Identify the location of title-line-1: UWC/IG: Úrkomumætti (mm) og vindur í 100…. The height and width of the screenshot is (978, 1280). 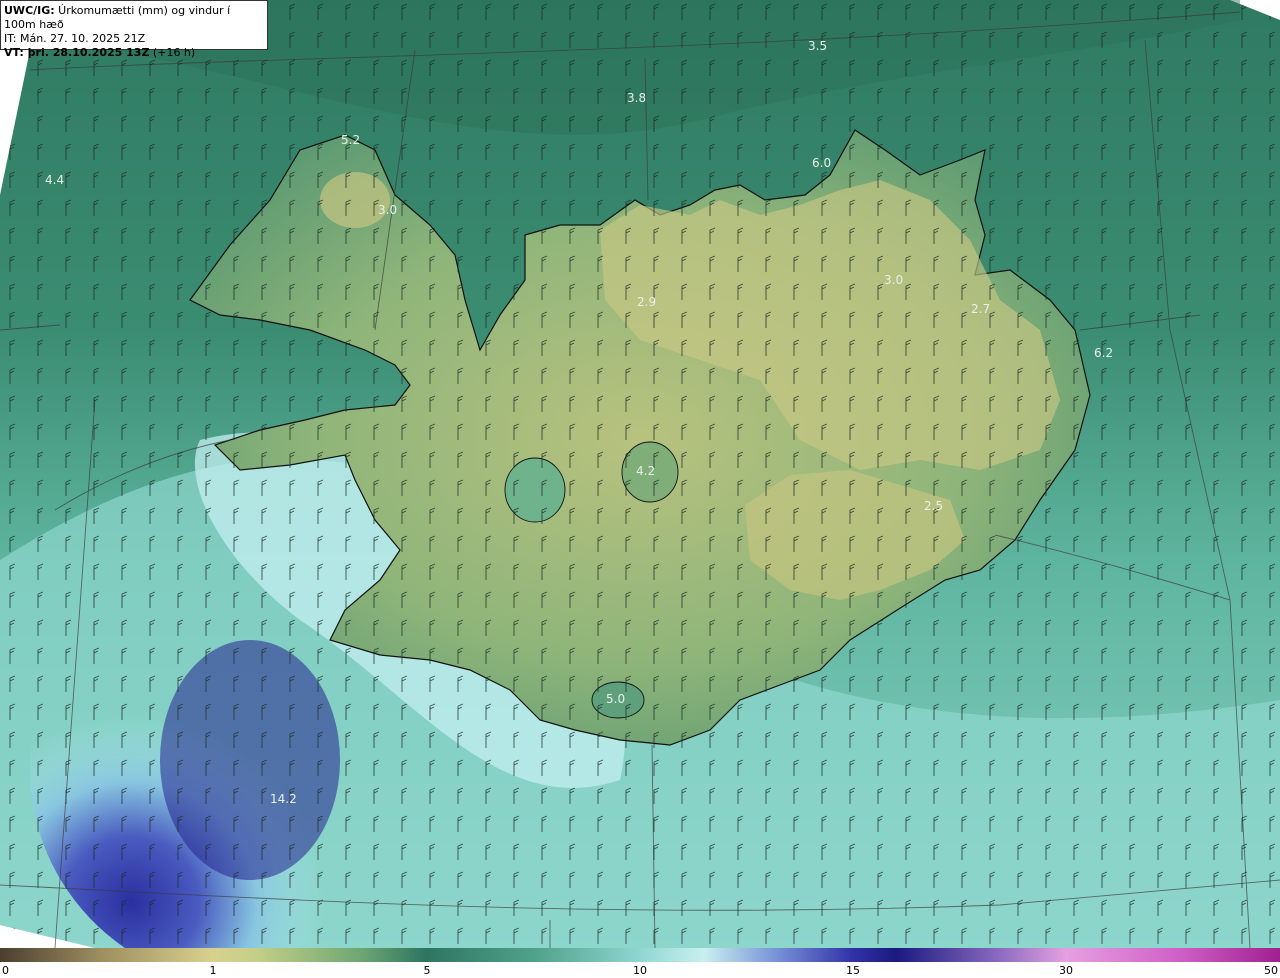
(134, 18).